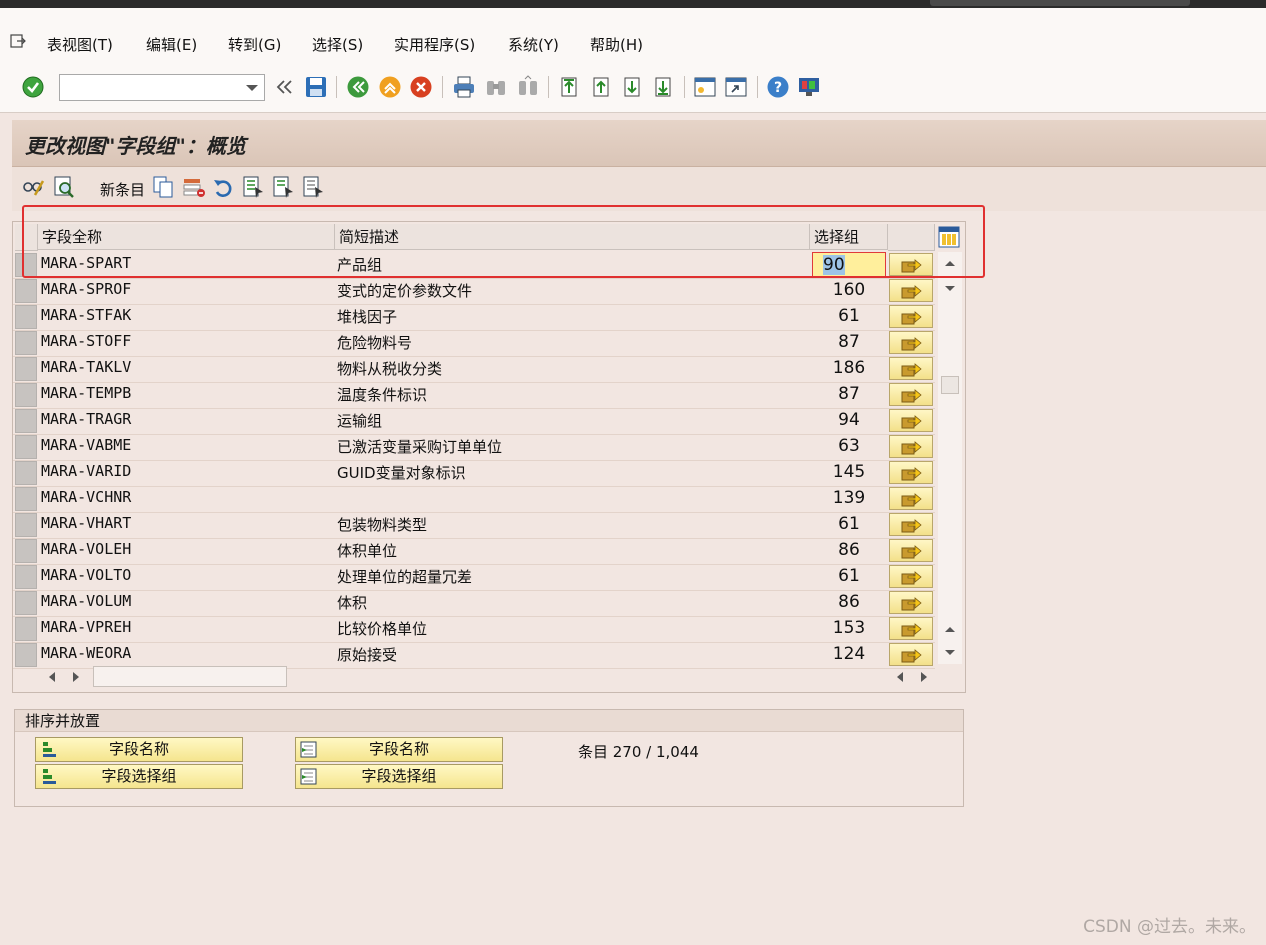 Image resolution: width=1266 pixels, height=945 pixels. I want to click on menu-selection: 选择(S), so click(337, 44).